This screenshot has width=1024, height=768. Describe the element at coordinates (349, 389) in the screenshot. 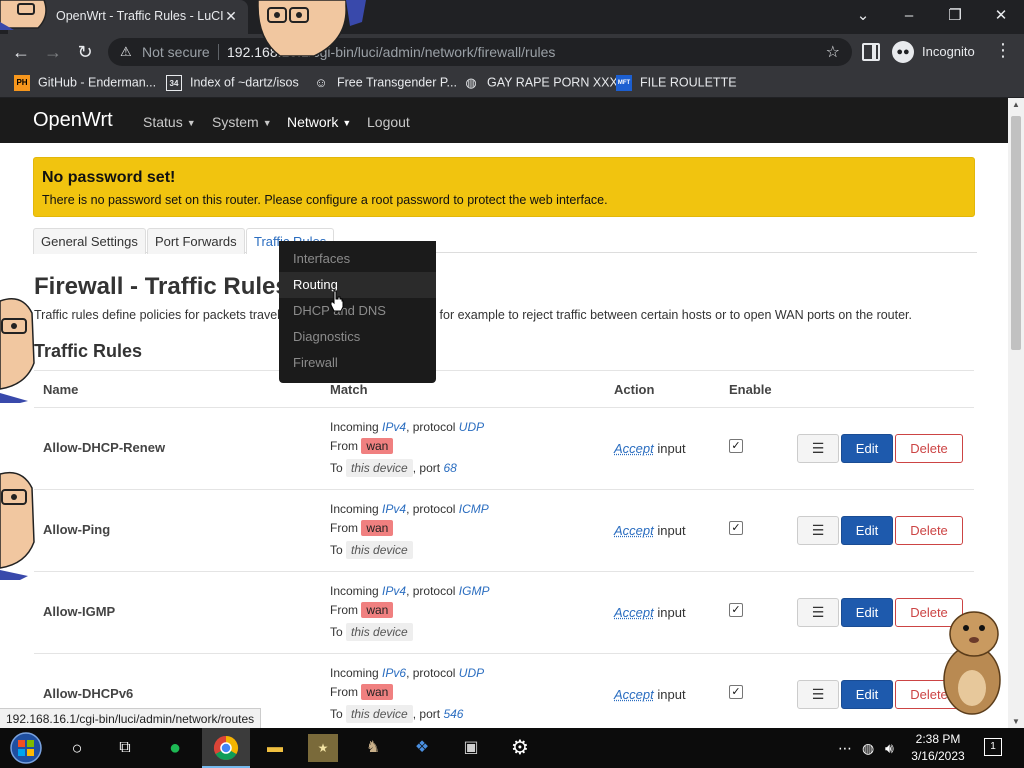

I see `column-header-match: Match` at that location.